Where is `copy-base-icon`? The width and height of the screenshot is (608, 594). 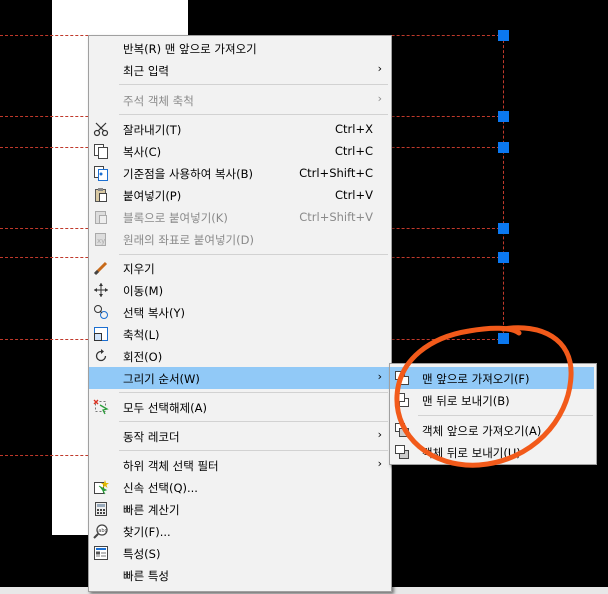 copy-base-icon is located at coordinates (101, 173).